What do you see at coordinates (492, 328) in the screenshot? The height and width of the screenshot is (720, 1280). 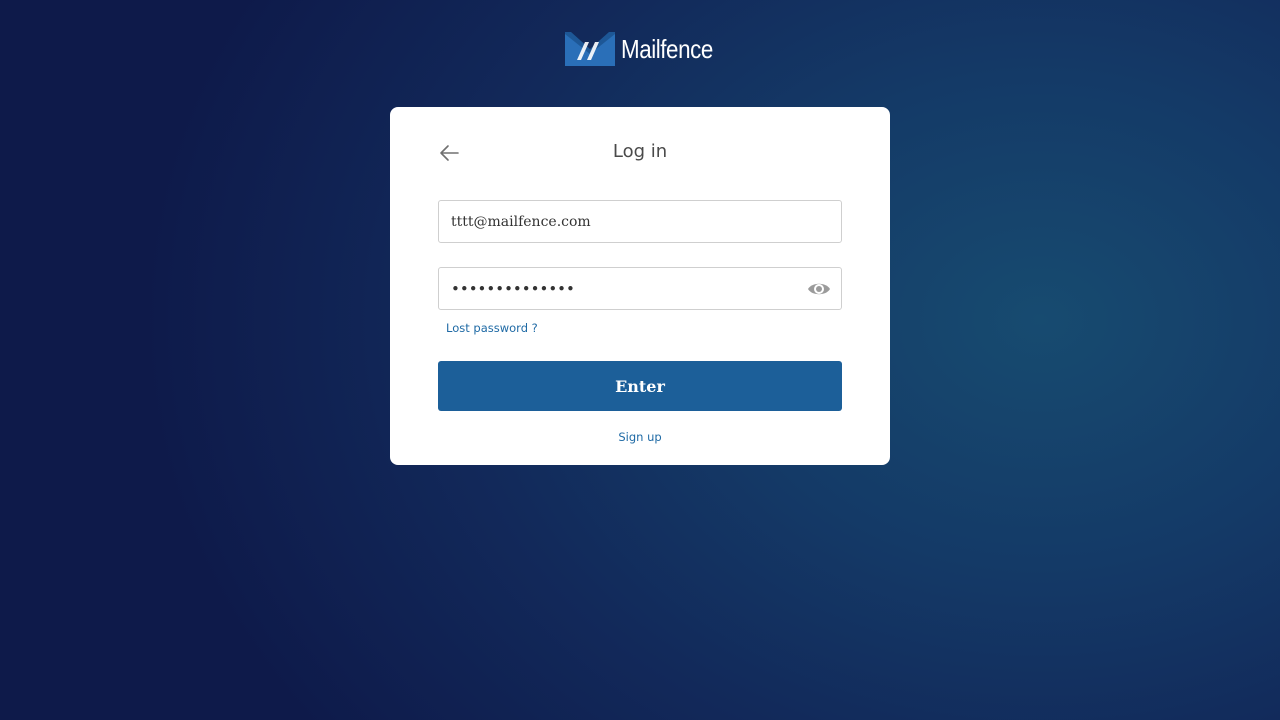 I see `lost-password-link: Lost password ?` at bounding box center [492, 328].